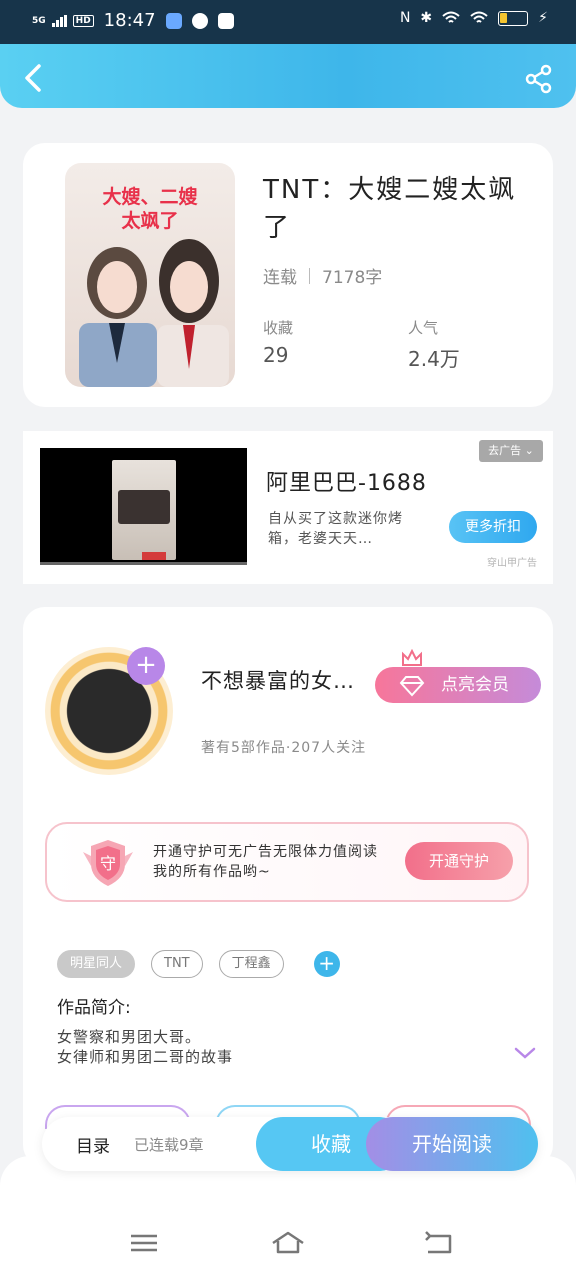 The height and width of the screenshot is (1280, 576). I want to click on popularity-value: 2.4万, so click(434, 359).